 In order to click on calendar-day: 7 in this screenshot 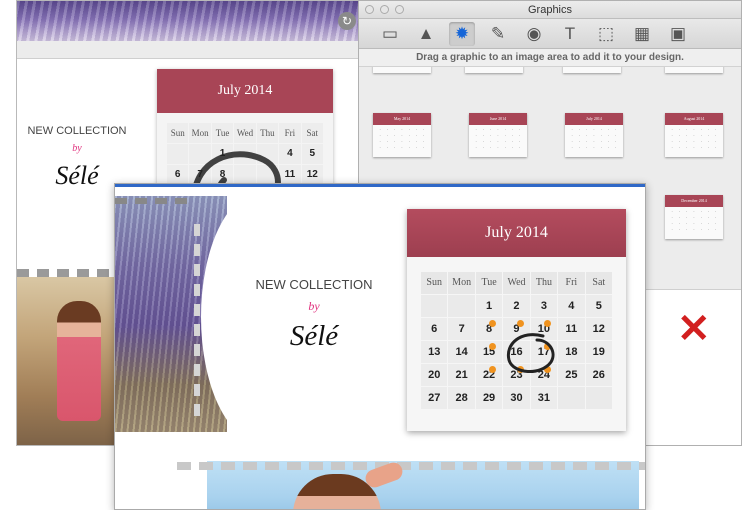, I will do `click(461, 329)`.